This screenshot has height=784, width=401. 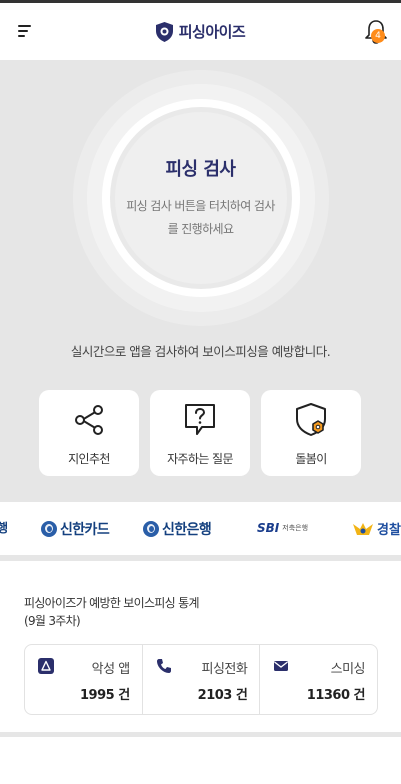 What do you see at coordinates (311, 419) in the screenshot?
I see `shield-icon` at bounding box center [311, 419].